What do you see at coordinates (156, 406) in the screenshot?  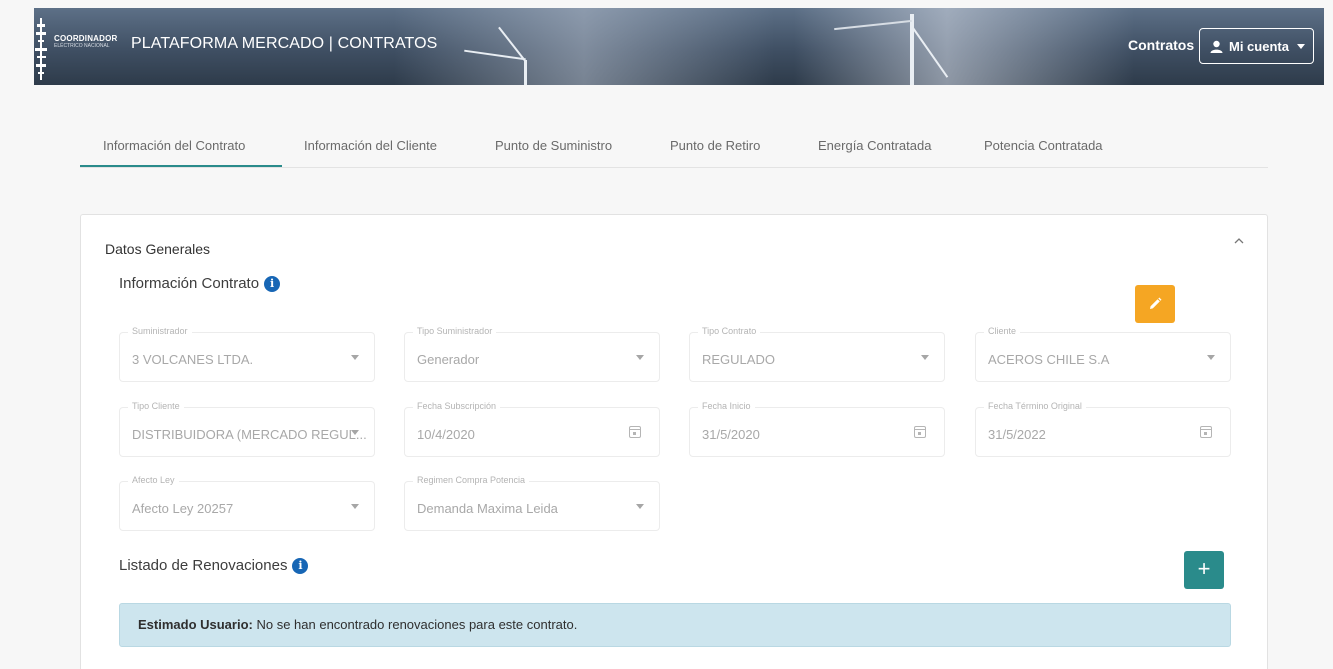 I see `field-label: Tipo Cliente` at bounding box center [156, 406].